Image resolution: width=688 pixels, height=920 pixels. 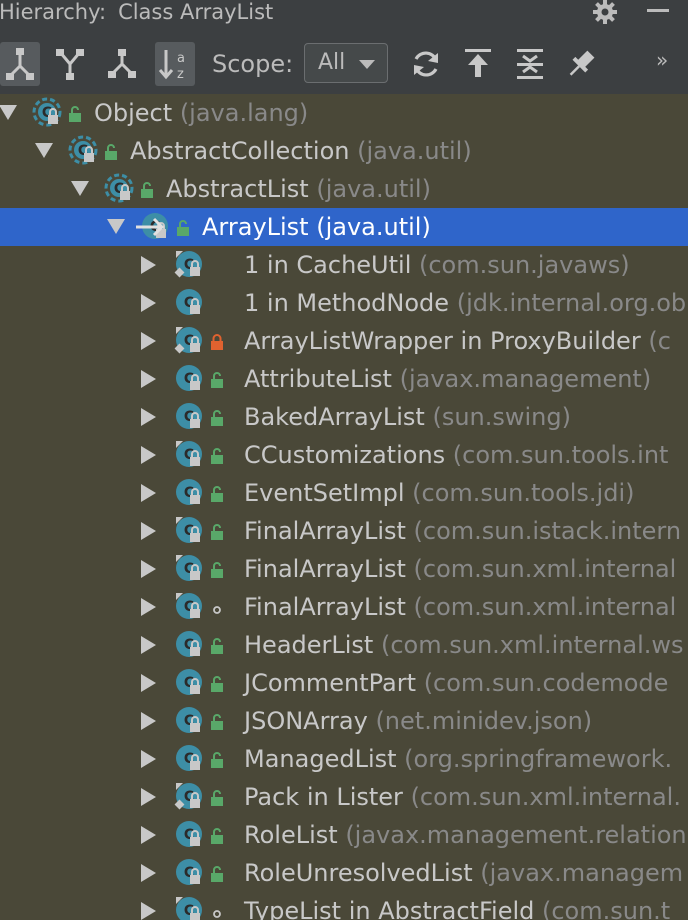 I want to click on package-access-icon, so click(x=217, y=610).